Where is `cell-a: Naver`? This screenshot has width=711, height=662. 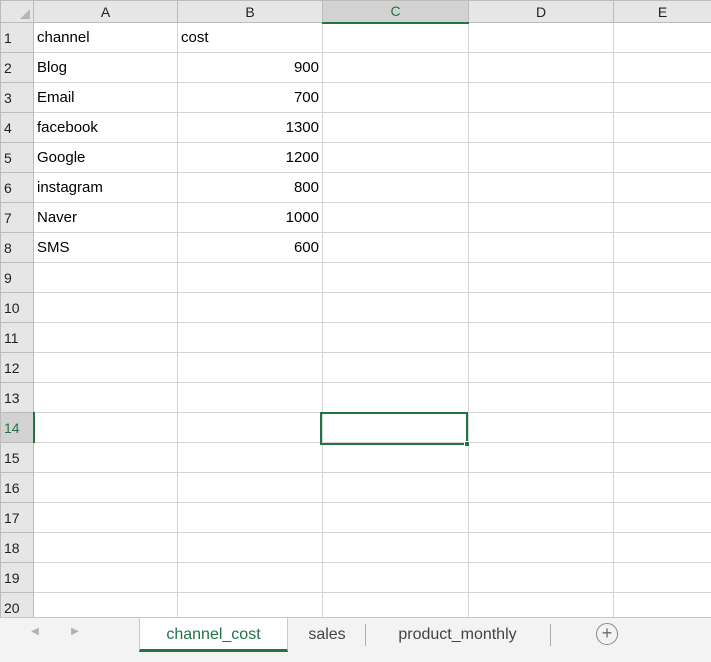 cell-a: Naver is located at coordinates (105, 217).